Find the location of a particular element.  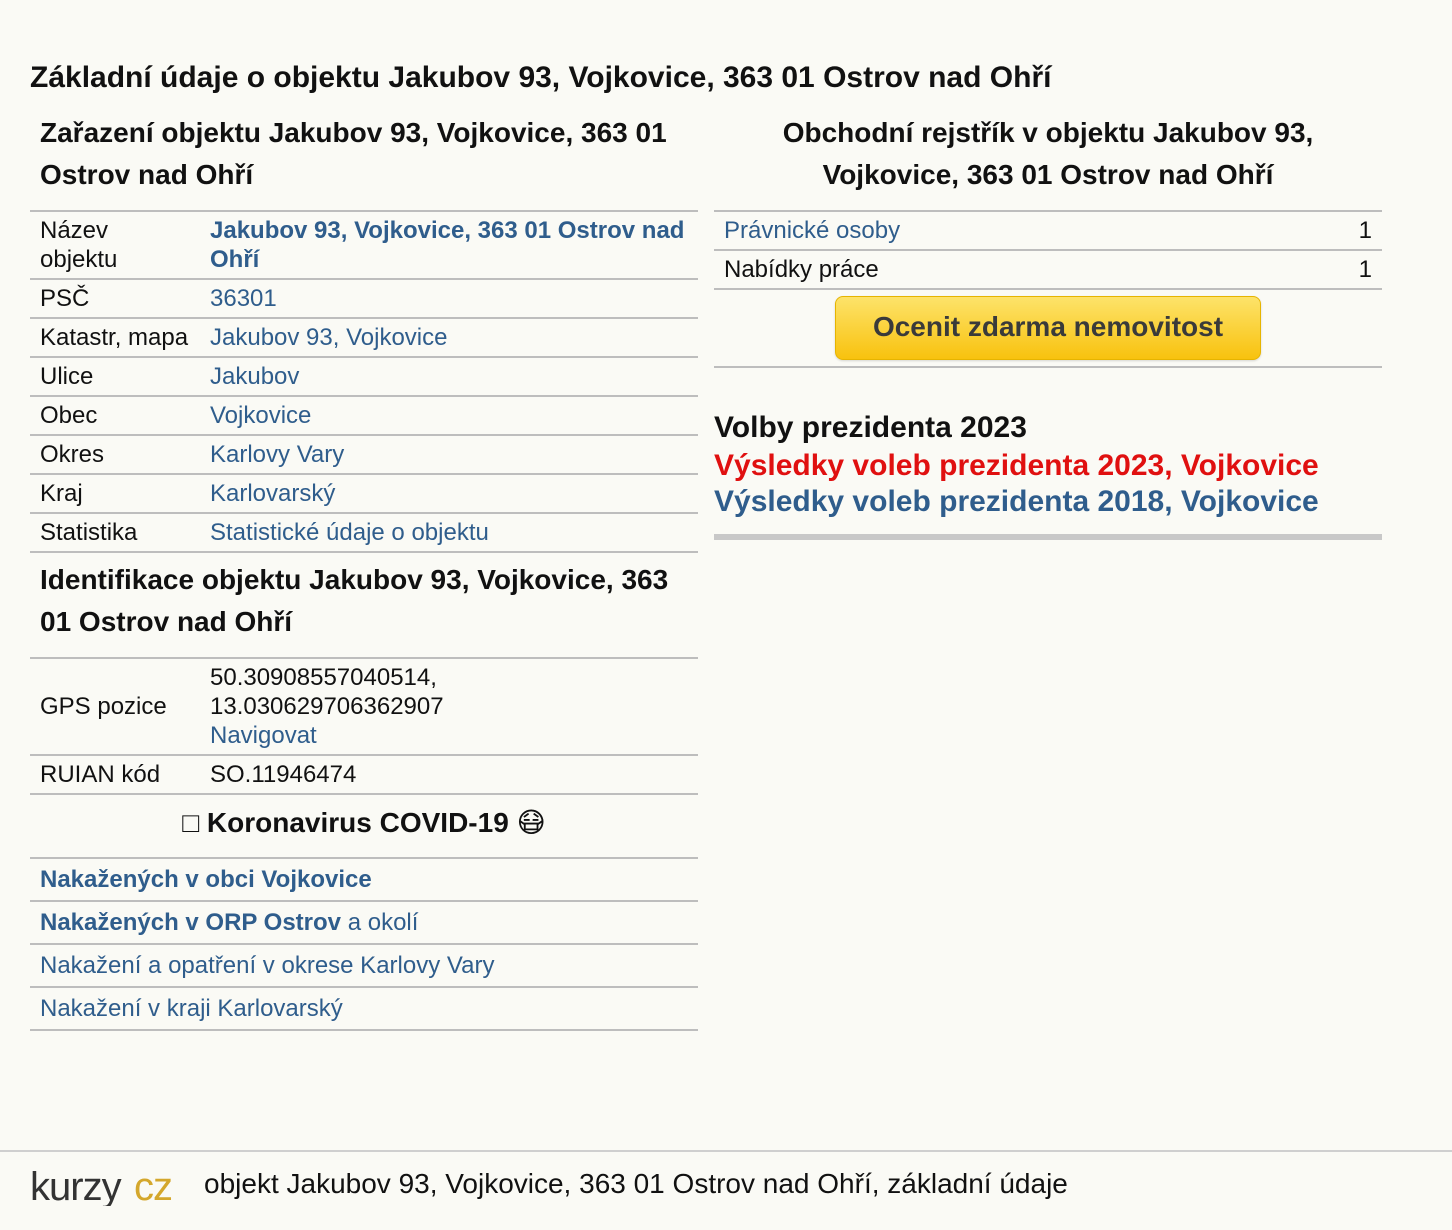

free-valuation-button: Ocenit zdarma nemovitost is located at coordinates (1048, 328).